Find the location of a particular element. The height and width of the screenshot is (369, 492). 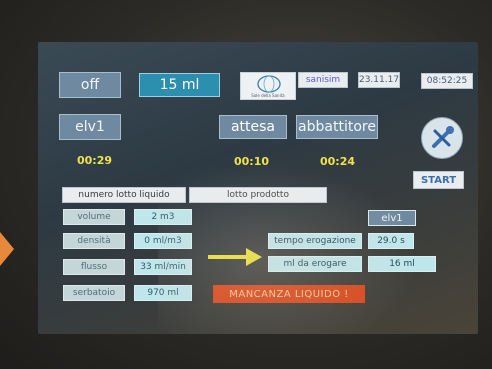

densita-label: densità is located at coordinates (94, 241).